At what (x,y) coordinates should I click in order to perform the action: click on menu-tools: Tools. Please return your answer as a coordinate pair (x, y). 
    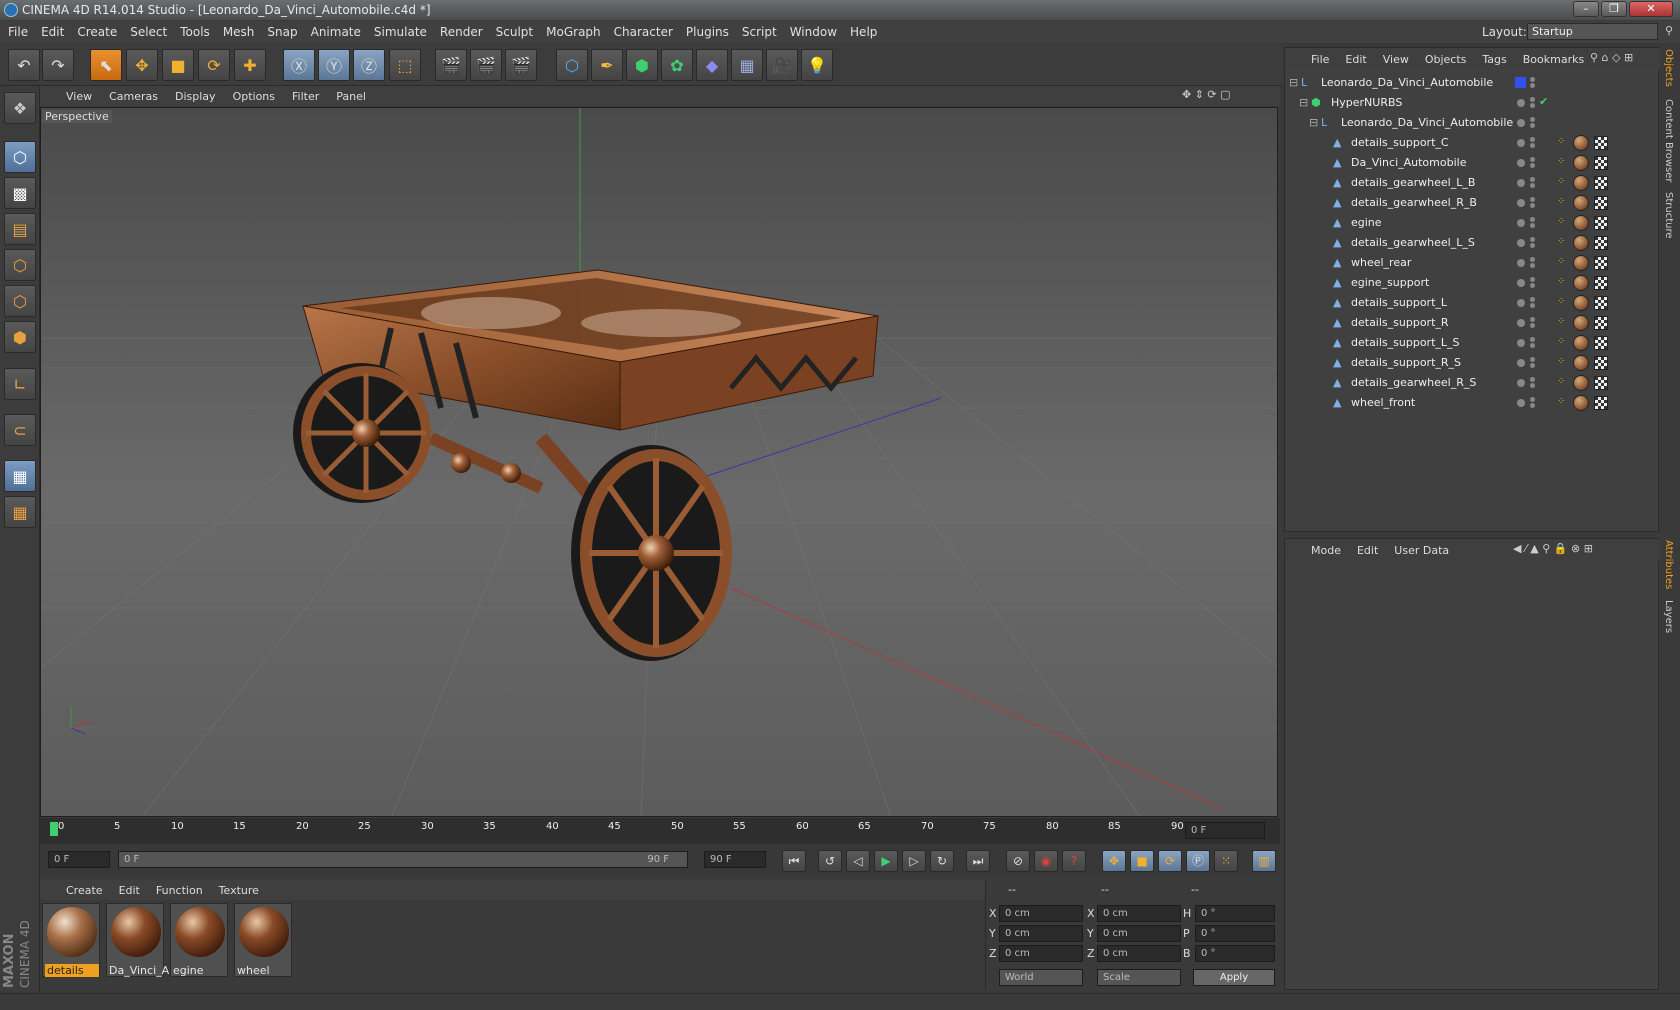
    Looking at the image, I should click on (195, 32).